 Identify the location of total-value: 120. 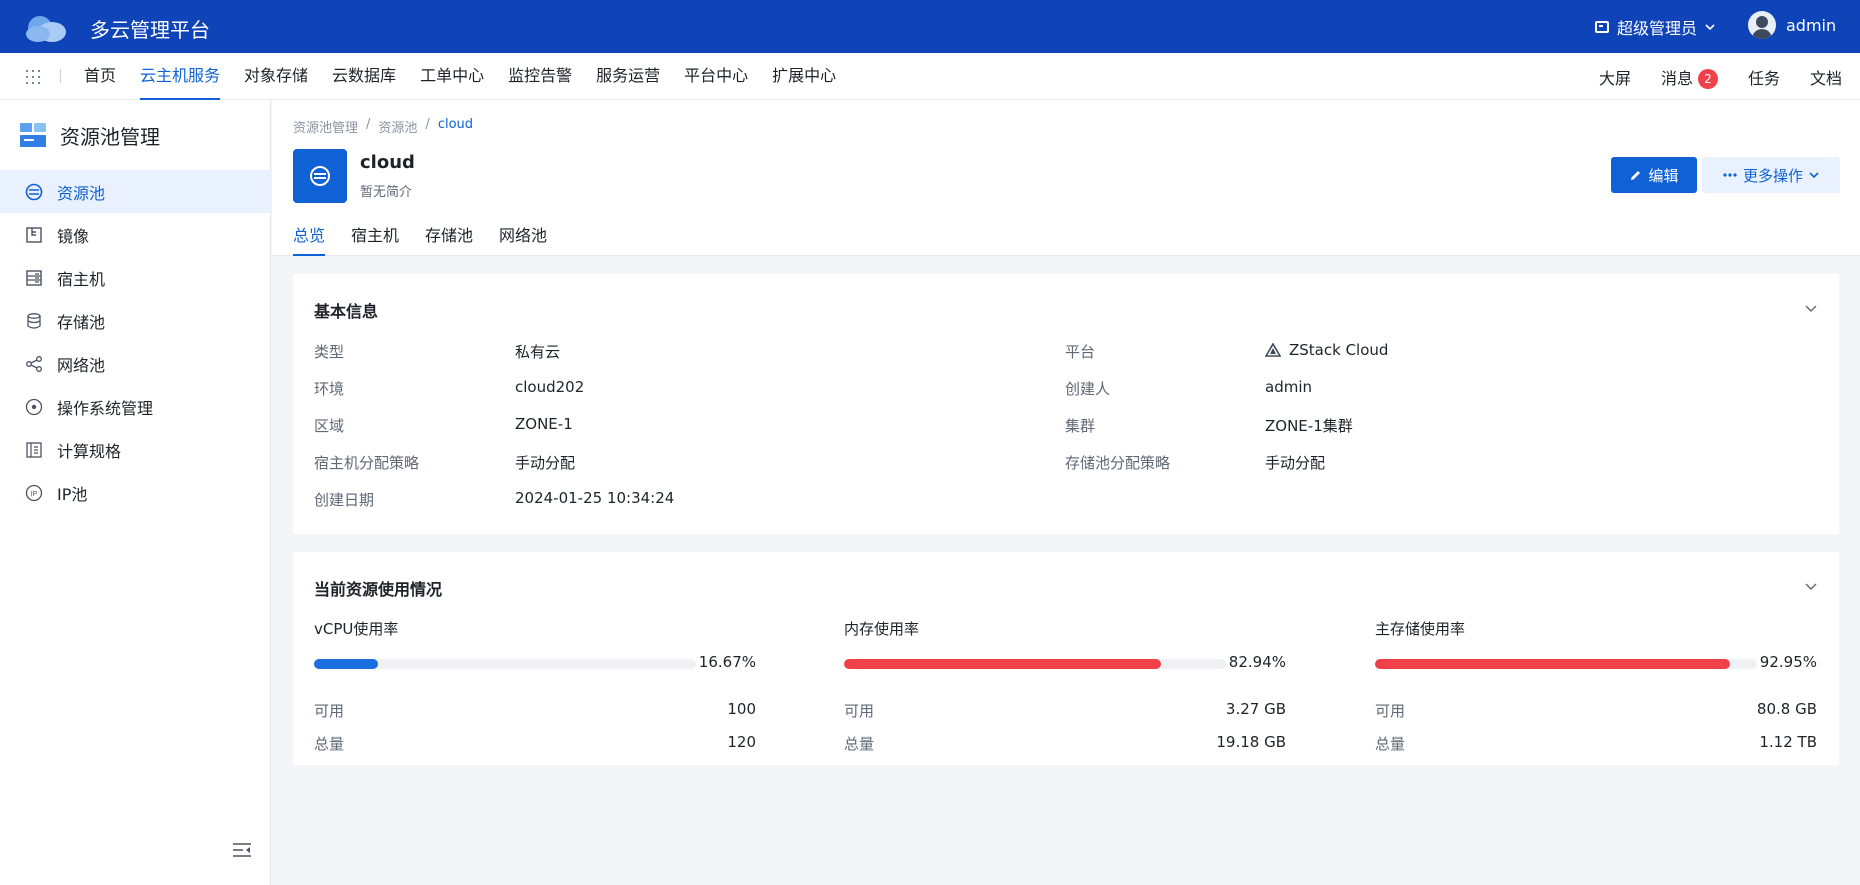
(741, 742).